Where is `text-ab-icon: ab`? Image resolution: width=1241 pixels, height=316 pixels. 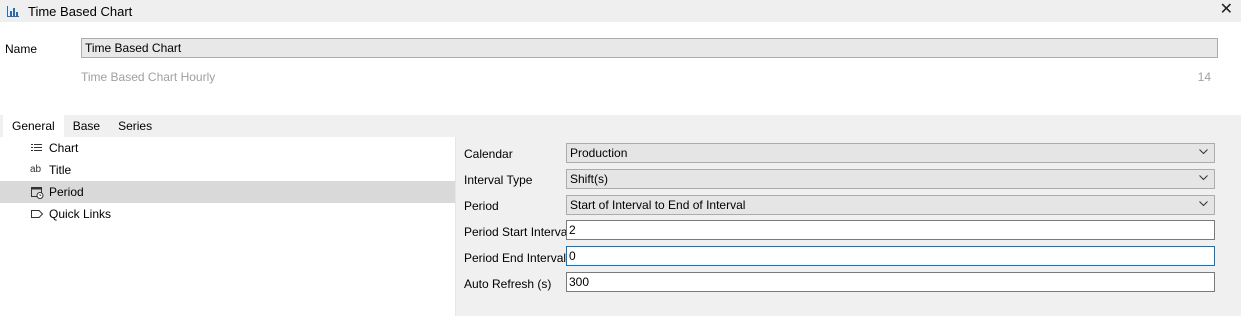 text-ab-icon: ab is located at coordinates (36, 169).